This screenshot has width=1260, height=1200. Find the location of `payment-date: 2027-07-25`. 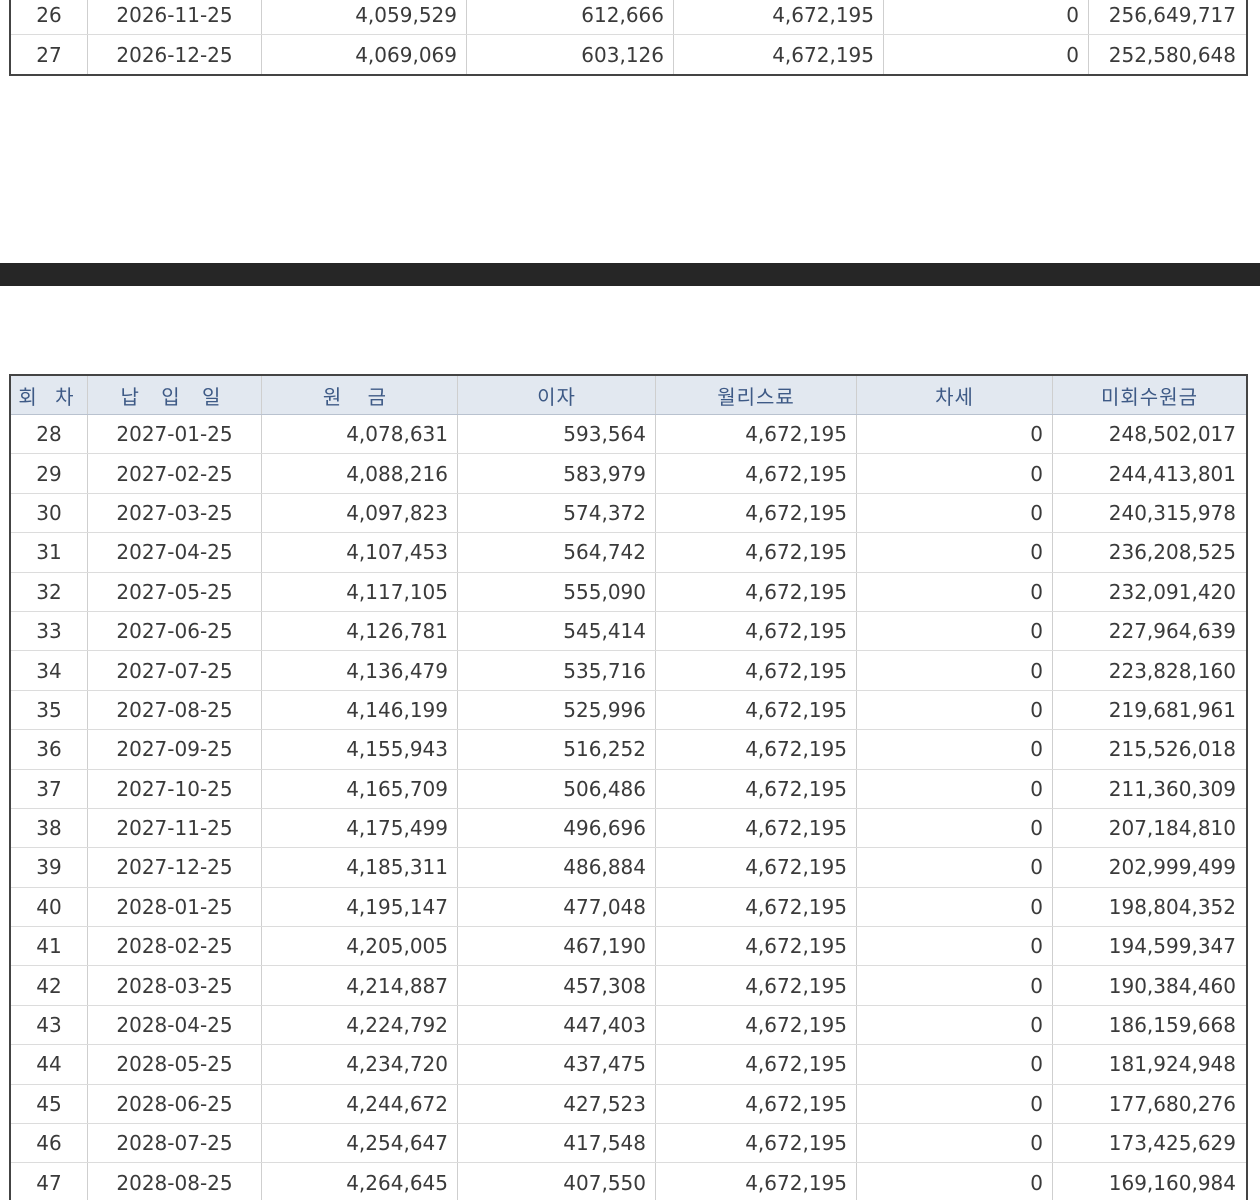

payment-date: 2027-07-25 is located at coordinates (174, 670).